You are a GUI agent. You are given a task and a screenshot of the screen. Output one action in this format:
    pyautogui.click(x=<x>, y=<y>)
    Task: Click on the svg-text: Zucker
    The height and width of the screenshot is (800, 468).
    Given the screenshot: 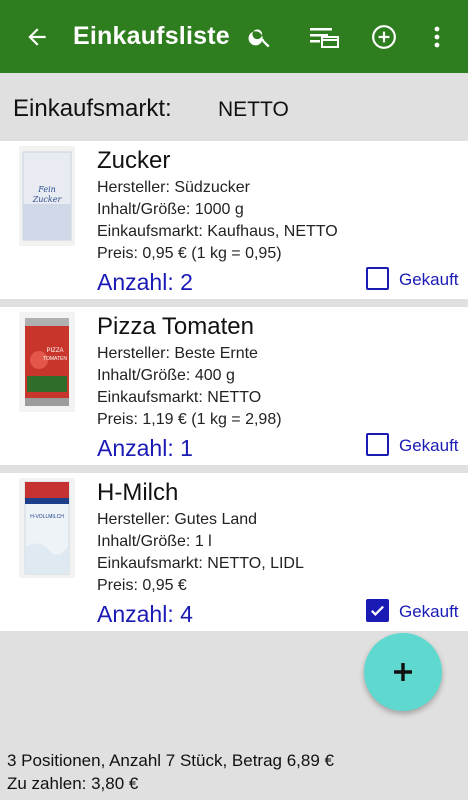 What is the action you would take?
    pyautogui.click(x=47, y=199)
    